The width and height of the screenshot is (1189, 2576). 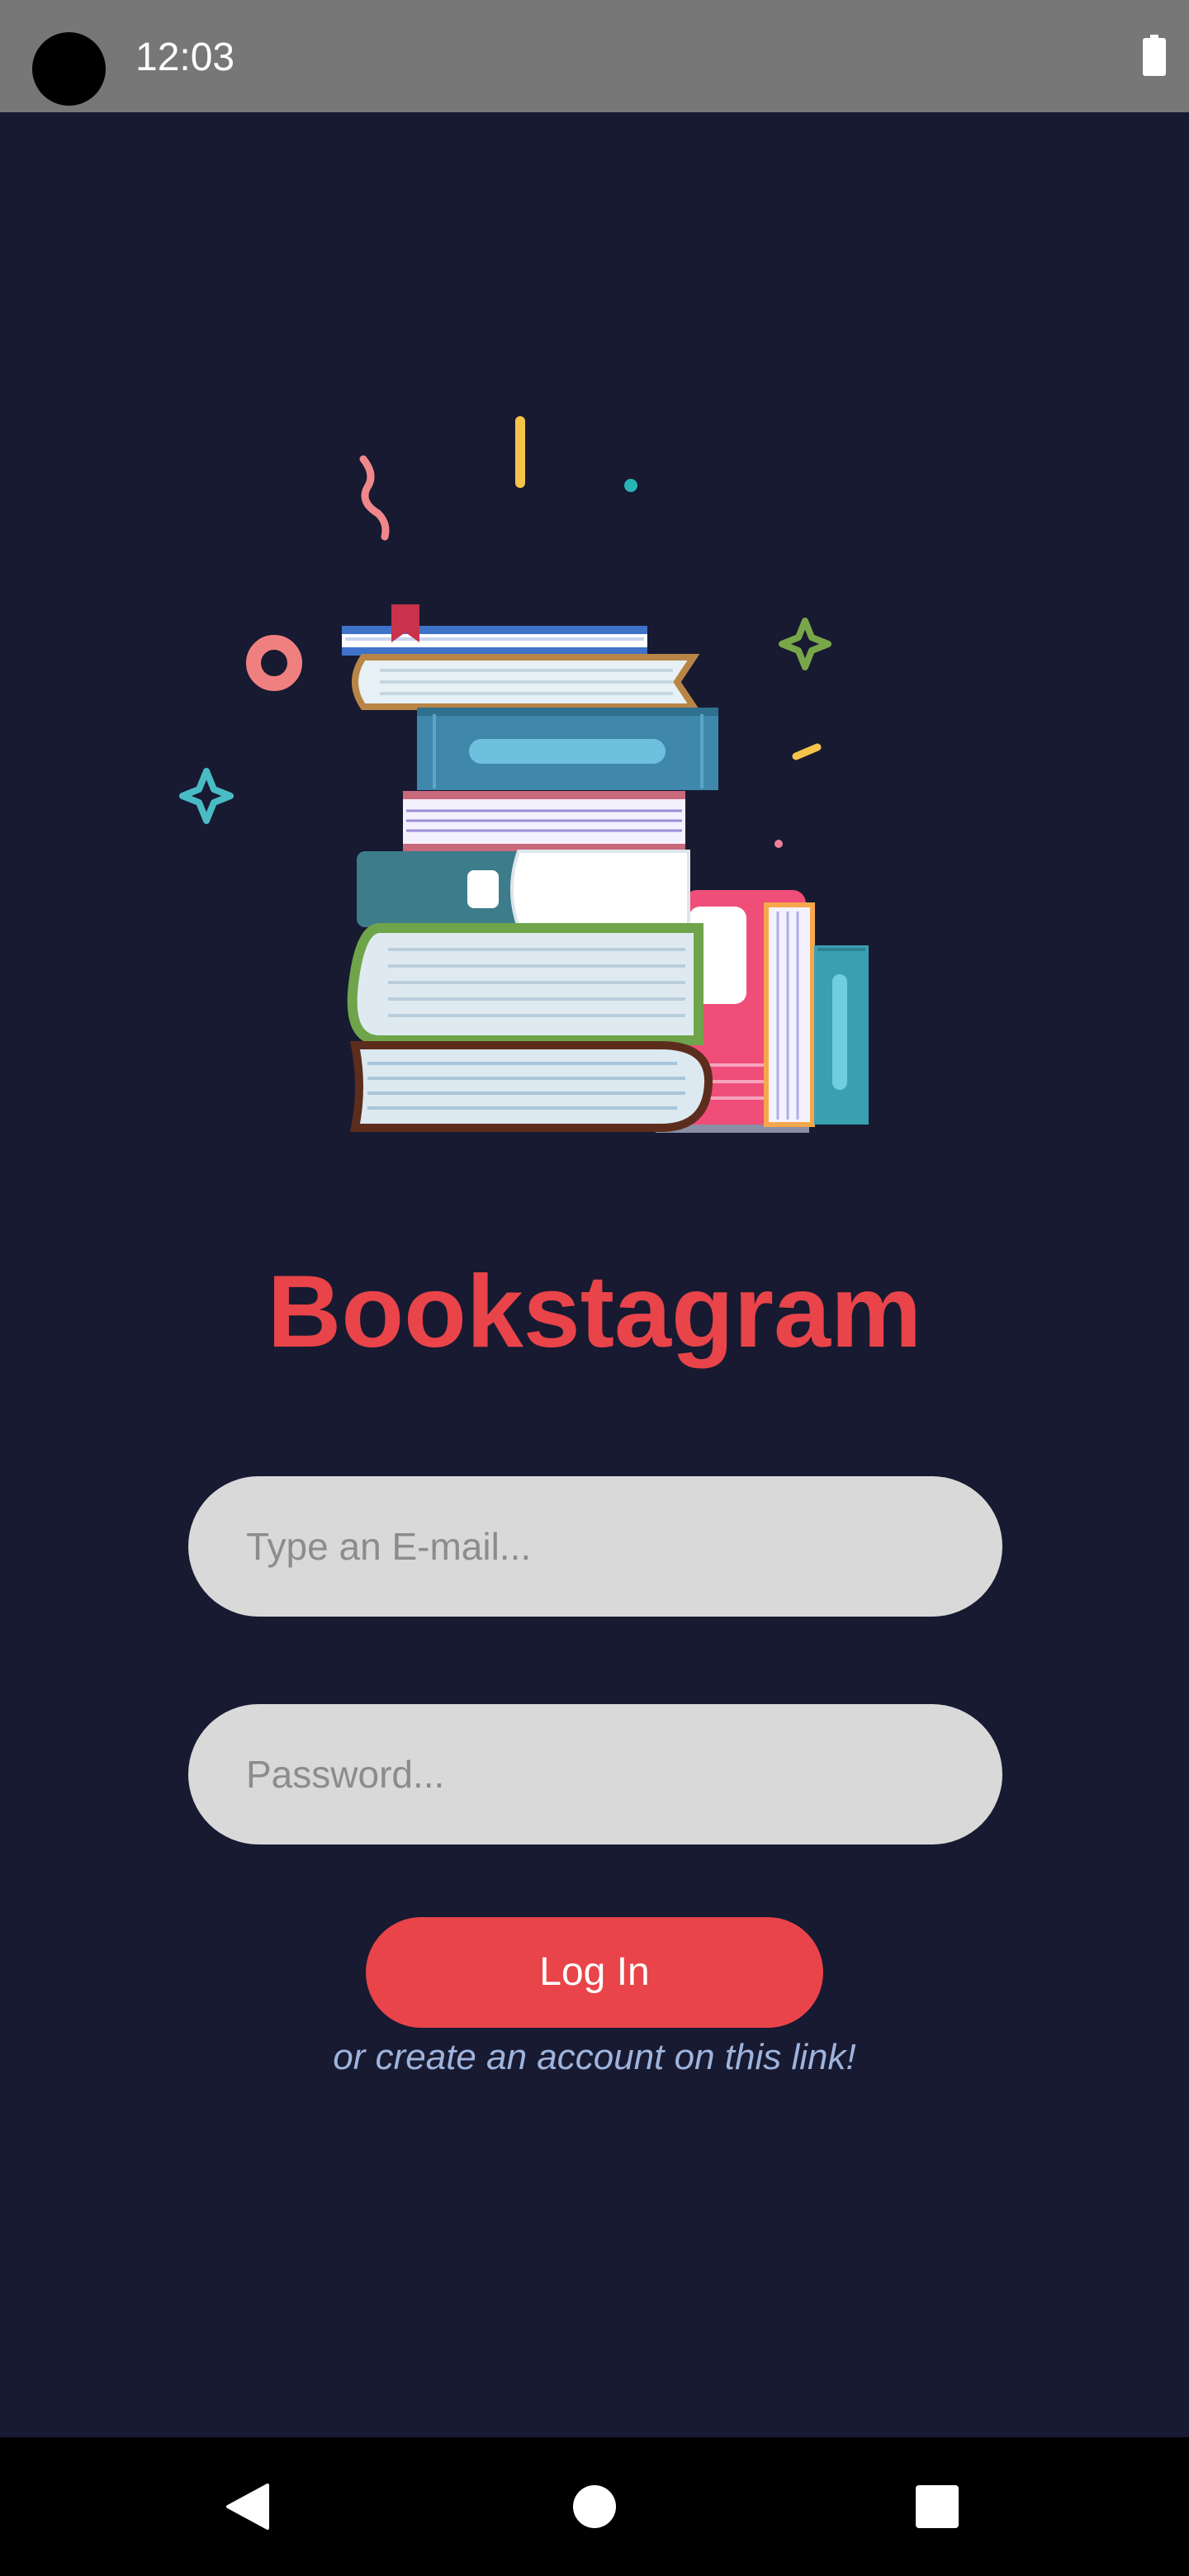 I want to click on status-time: 12:03, so click(x=185, y=57).